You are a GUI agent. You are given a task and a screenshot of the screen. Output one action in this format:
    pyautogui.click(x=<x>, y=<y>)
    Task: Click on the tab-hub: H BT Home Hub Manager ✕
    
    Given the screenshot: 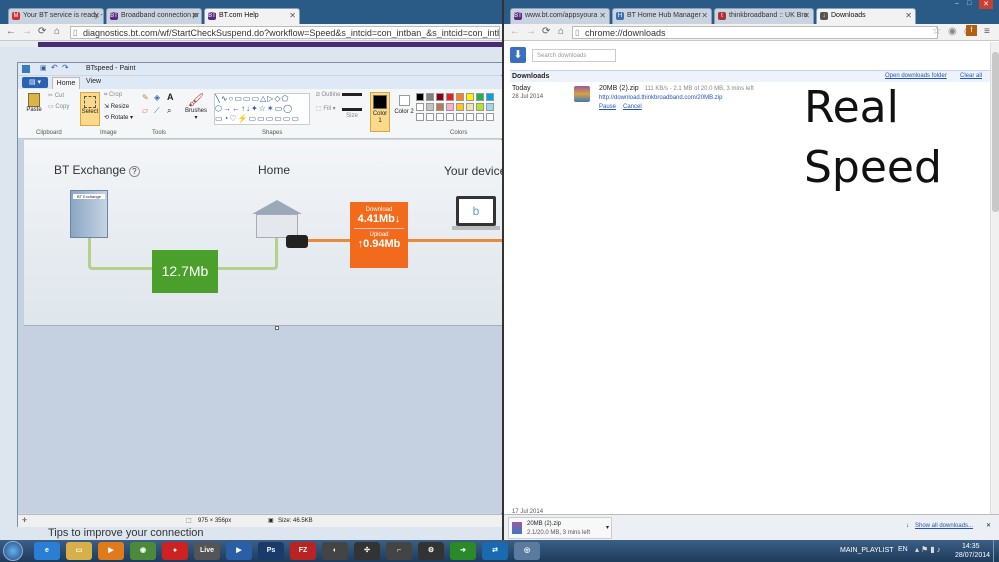 What is the action you would take?
    pyautogui.click(x=662, y=16)
    